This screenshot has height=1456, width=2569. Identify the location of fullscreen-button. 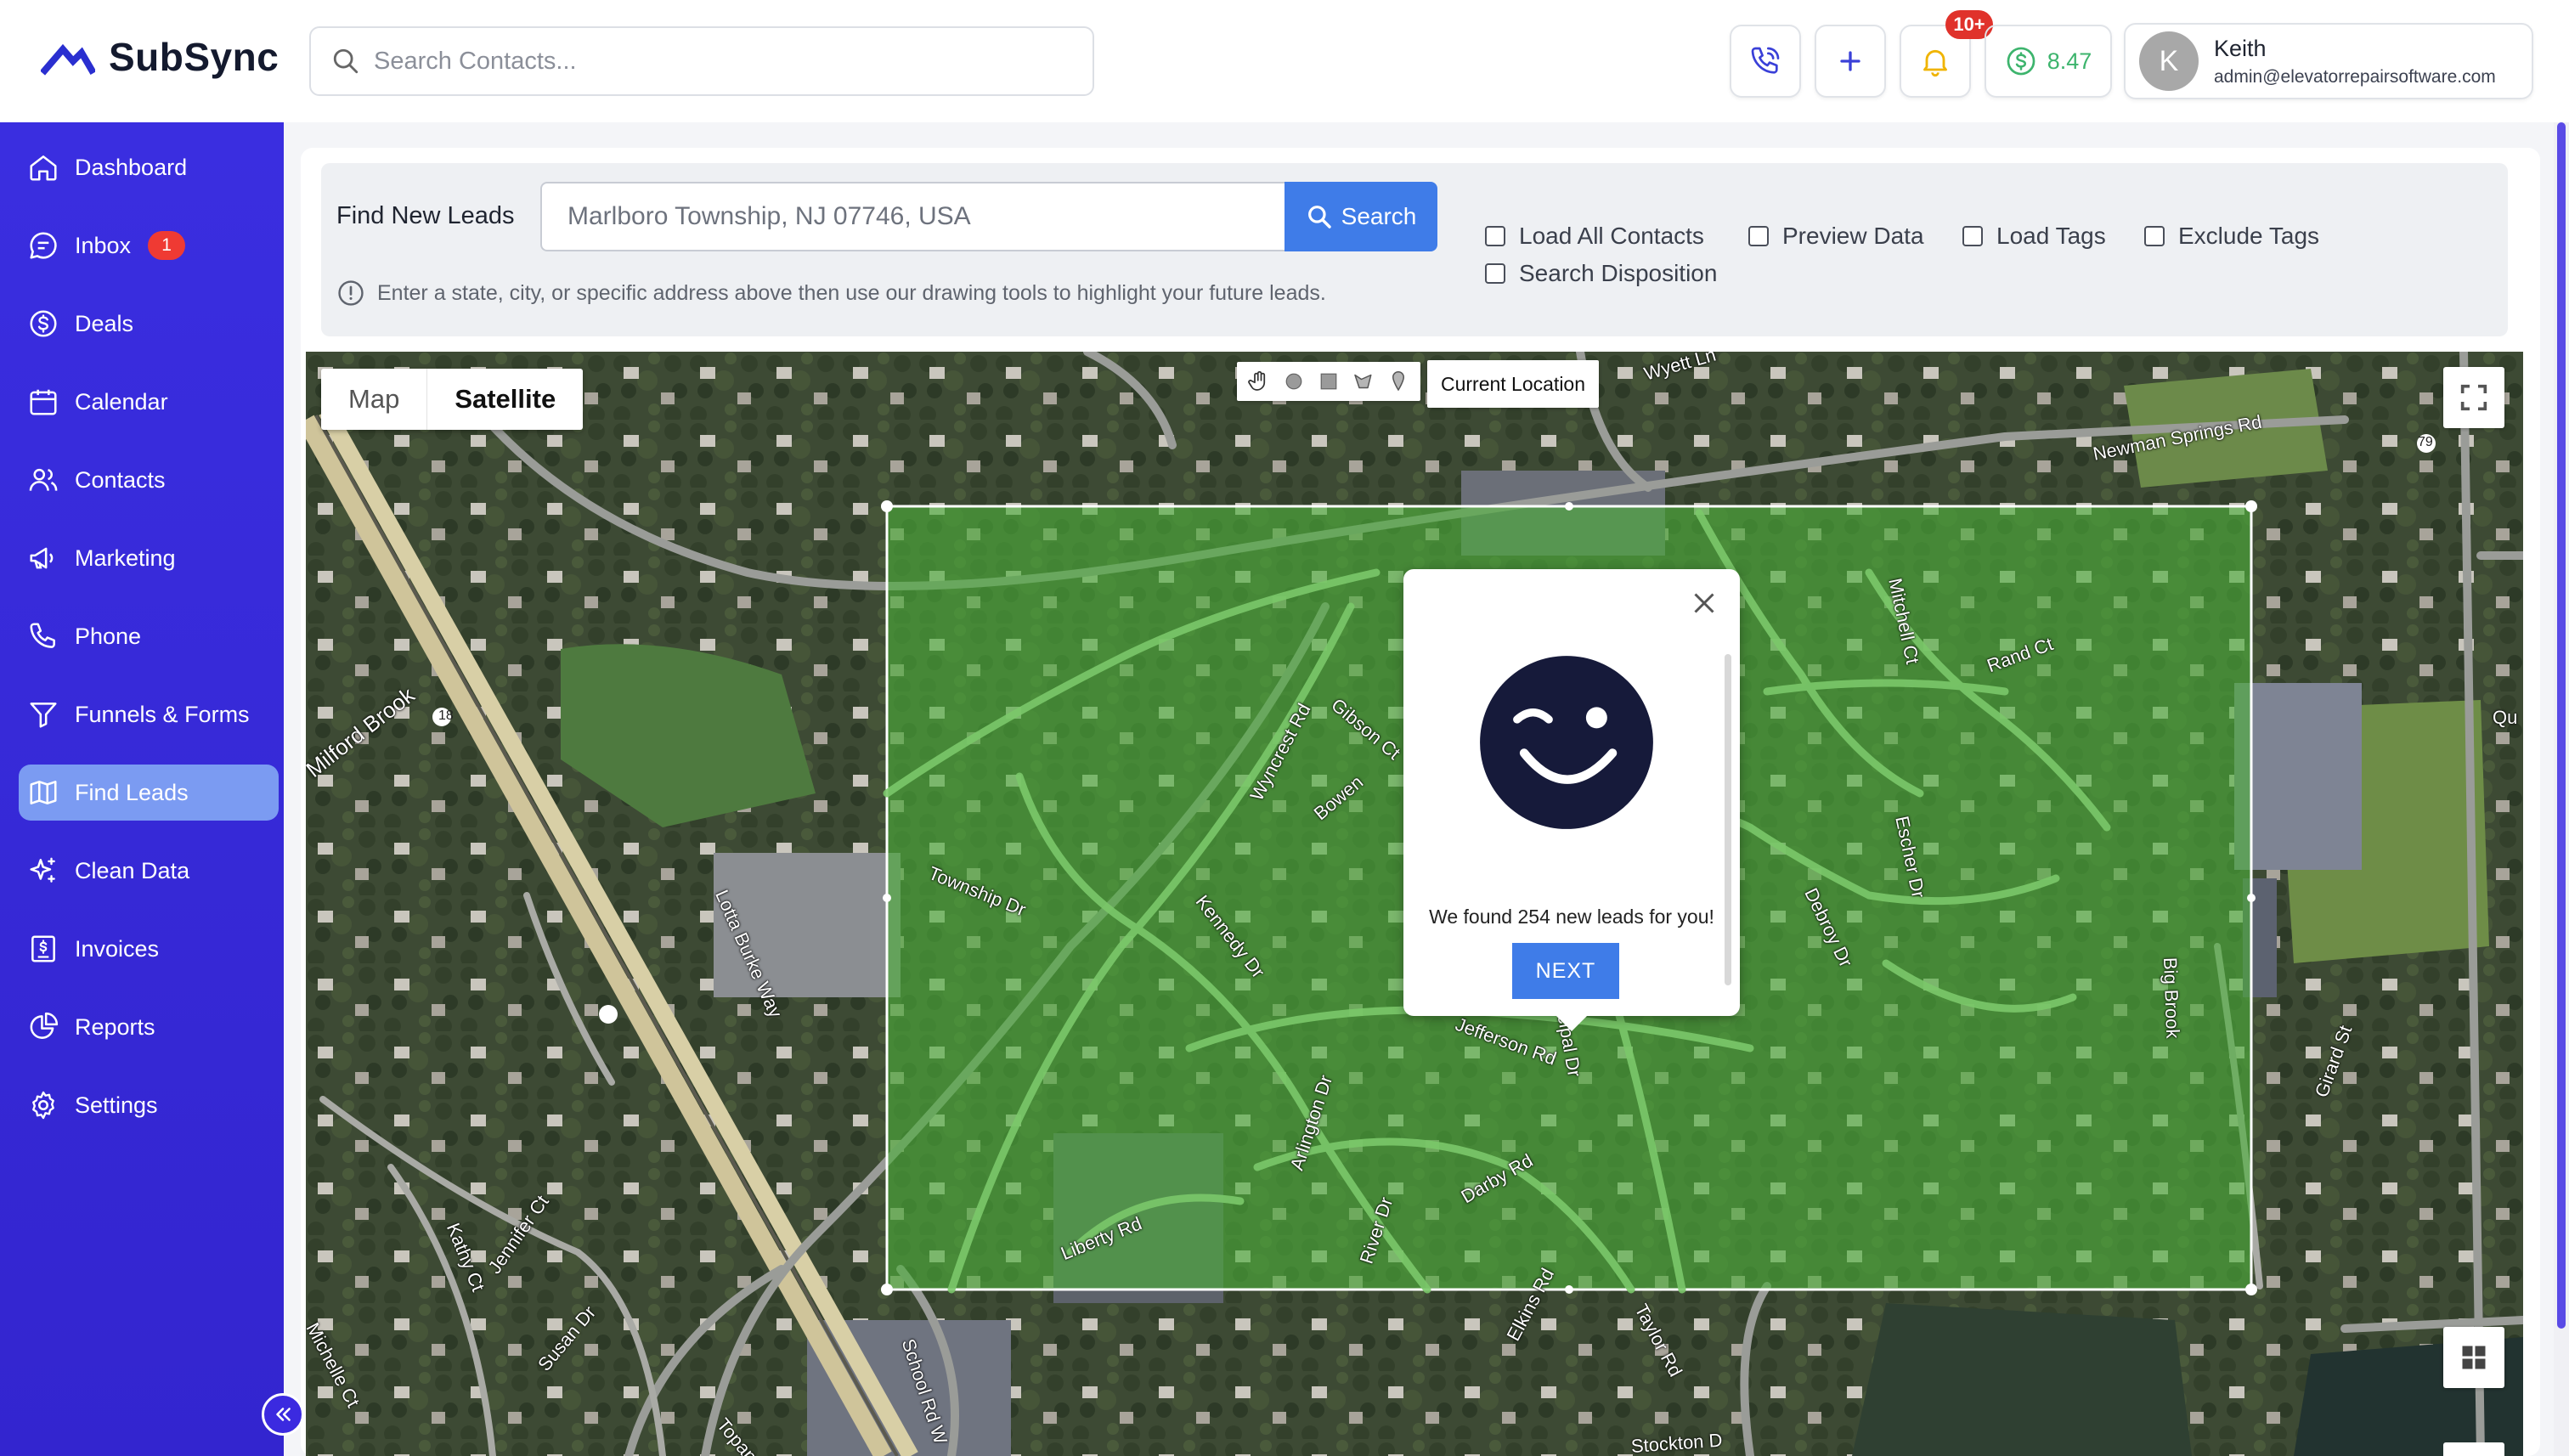
(2474, 398).